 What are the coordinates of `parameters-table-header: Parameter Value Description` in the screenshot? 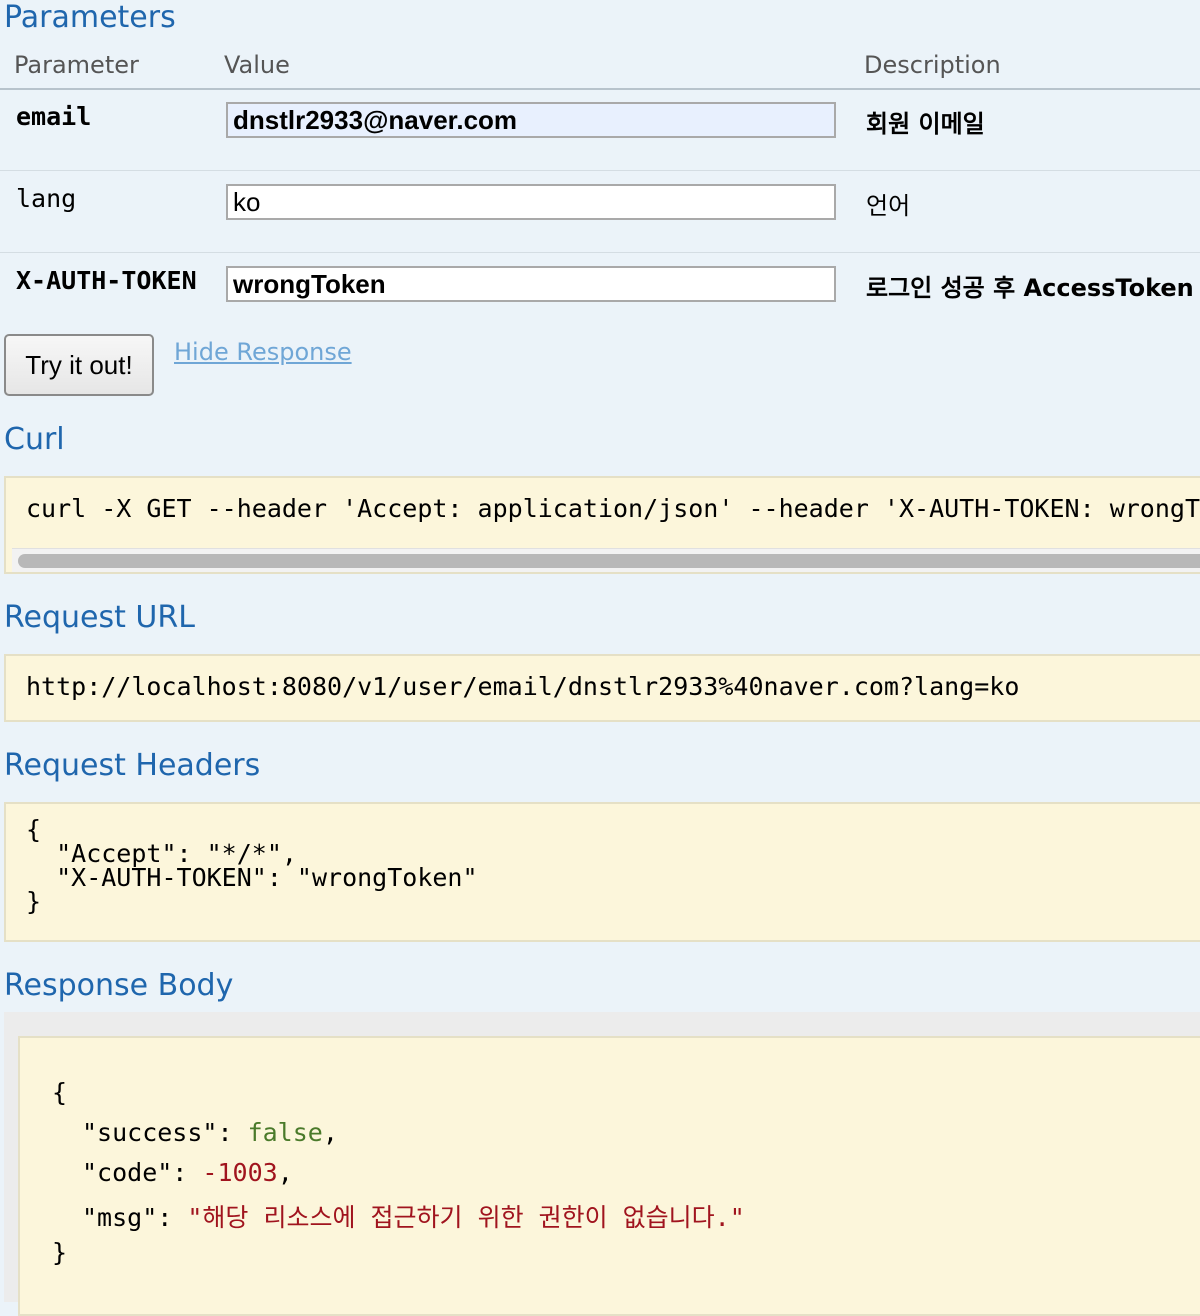 It's located at (600, 69).